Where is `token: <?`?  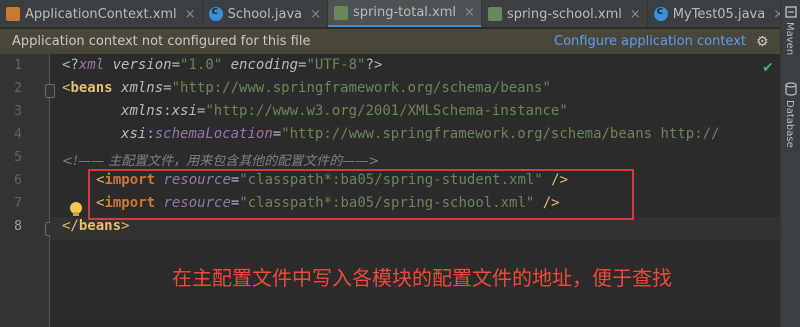
token: <? is located at coordinates (70, 65).